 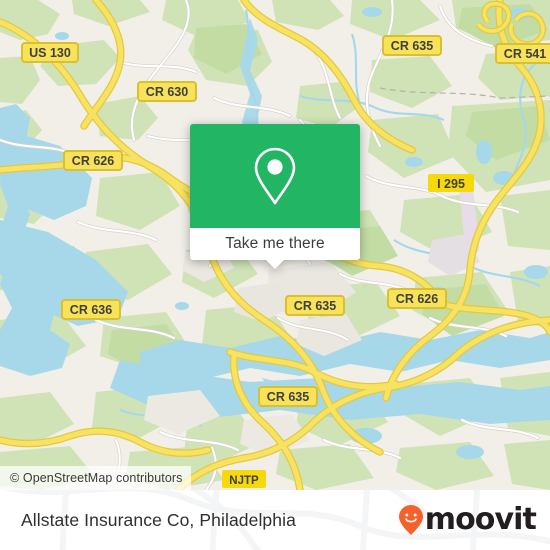 I want to click on road-shield-cr-636: CR 636, so click(x=91, y=309).